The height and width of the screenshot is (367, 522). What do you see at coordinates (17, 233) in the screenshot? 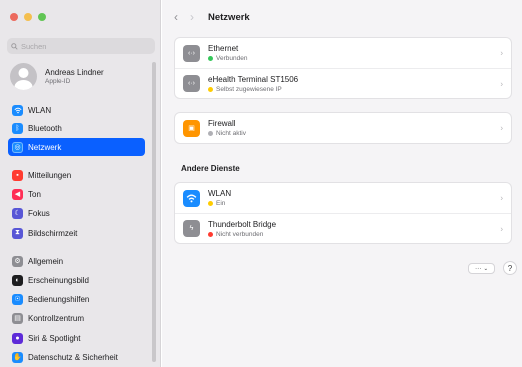
I see `hourglass-icon: ⧗` at bounding box center [17, 233].